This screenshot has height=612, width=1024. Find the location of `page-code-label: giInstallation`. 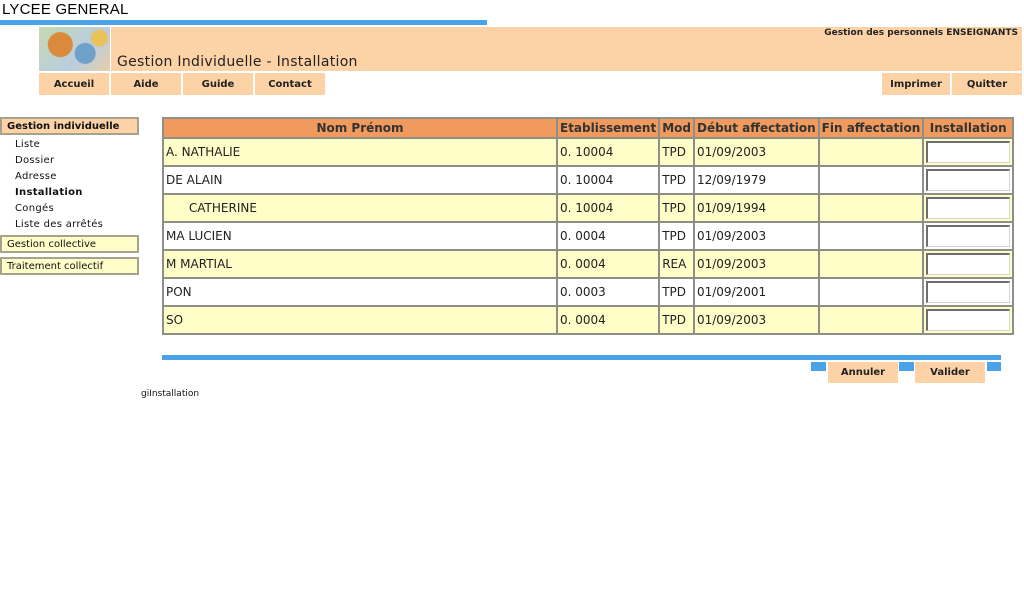

page-code-label: giInstallation is located at coordinates (170, 394).